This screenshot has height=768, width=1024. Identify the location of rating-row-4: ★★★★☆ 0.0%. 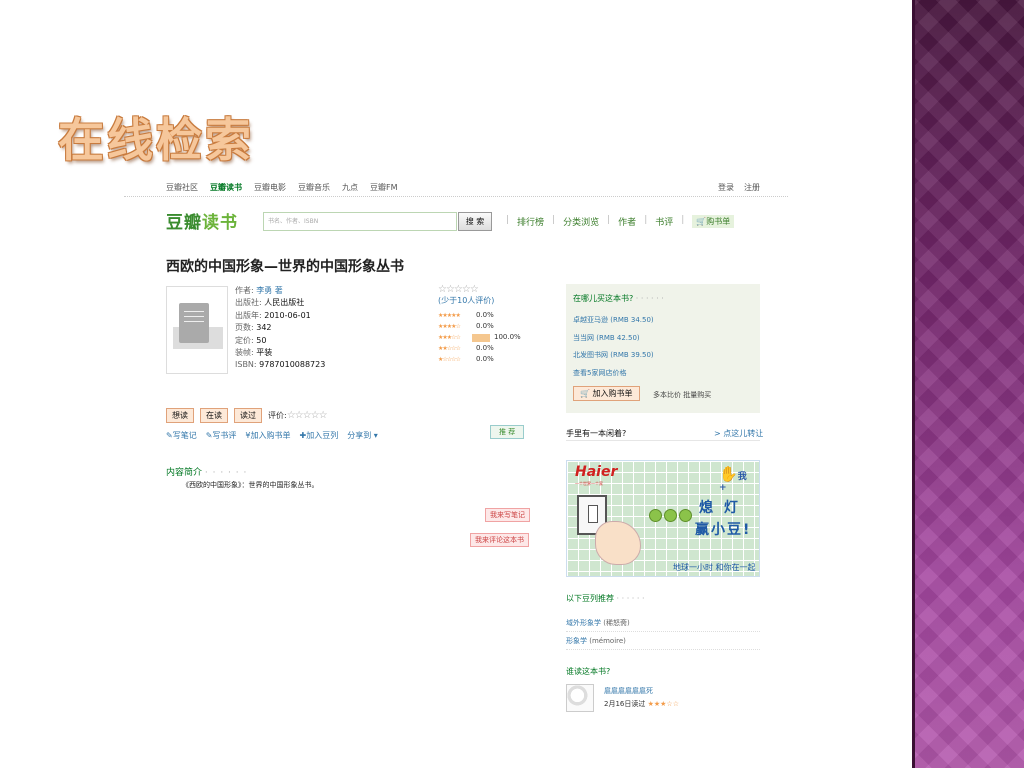
(466, 326).